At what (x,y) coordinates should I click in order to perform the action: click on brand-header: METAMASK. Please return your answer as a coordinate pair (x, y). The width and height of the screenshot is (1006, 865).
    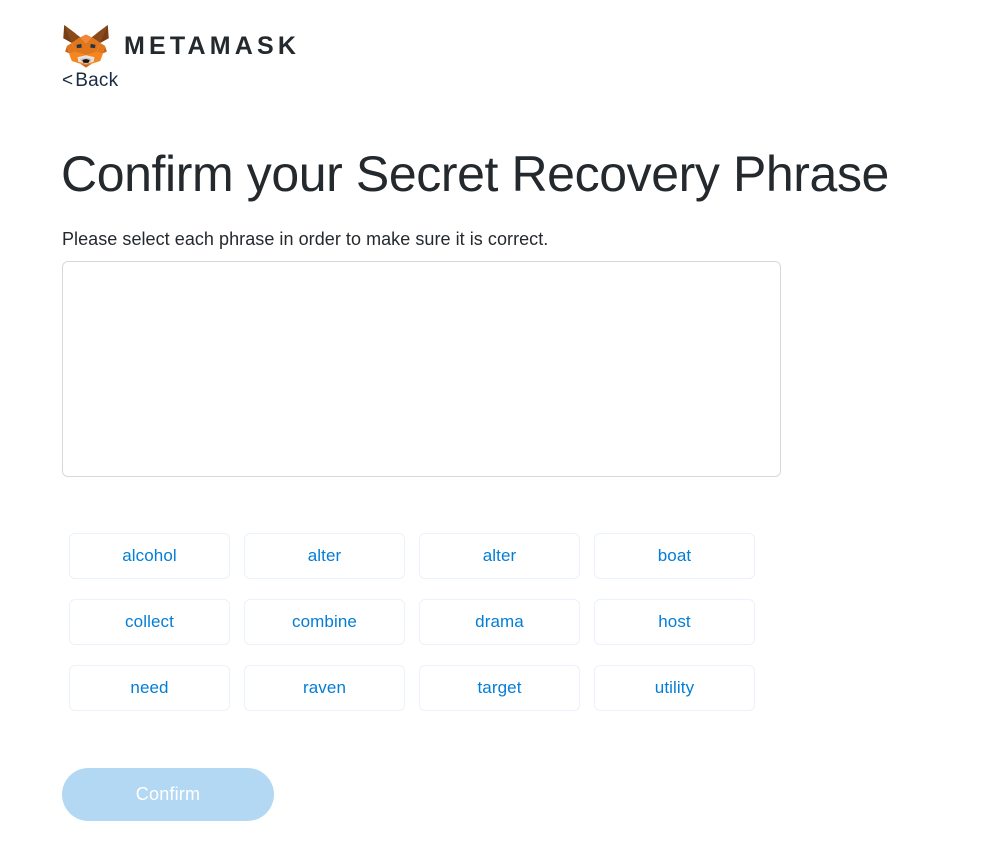
    Looking at the image, I should click on (181, 46).